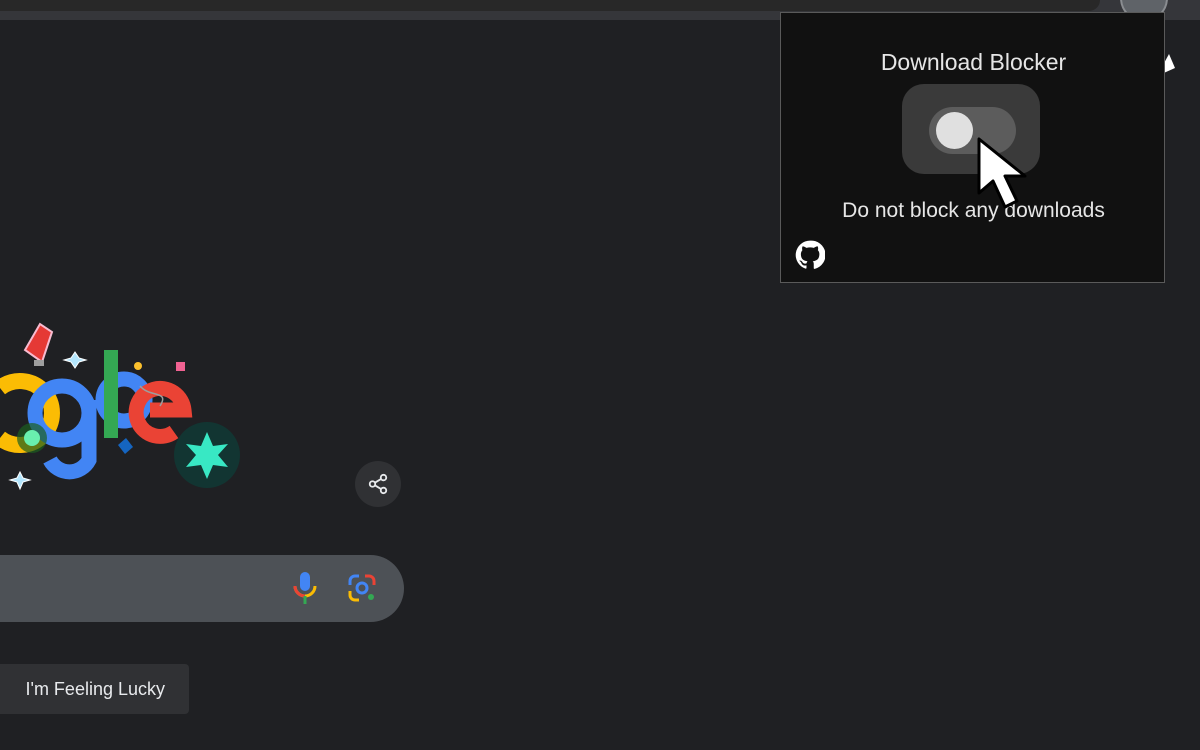 The image size is (1200, 750). What do you see at coordinates (810, 255) in the screenshot?
I see `github-icon` at bounding box center [810, 255].